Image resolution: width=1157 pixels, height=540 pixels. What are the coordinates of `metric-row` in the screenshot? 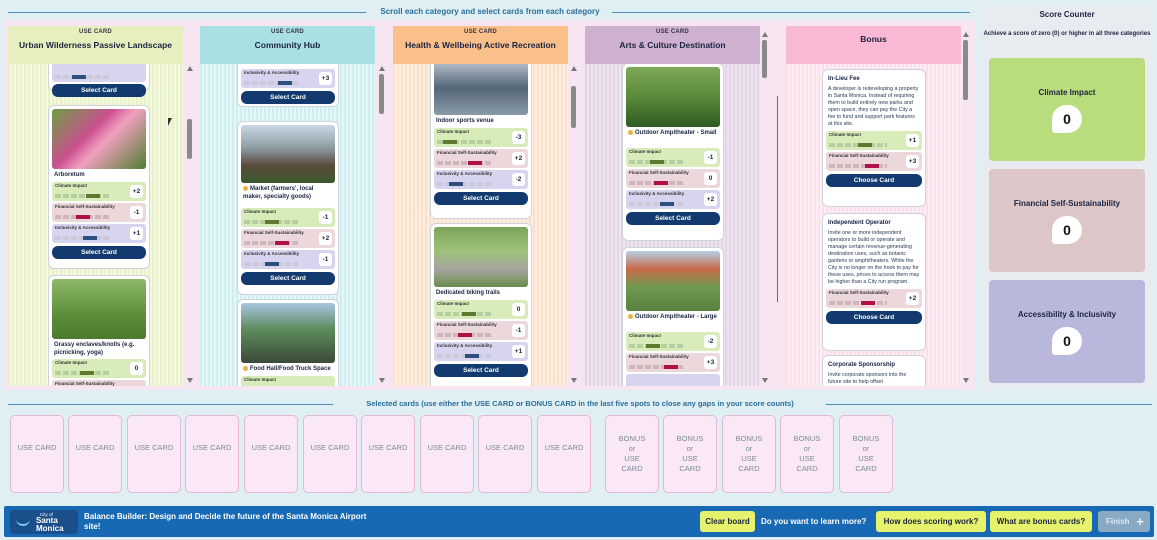 It's located at (99, 73).